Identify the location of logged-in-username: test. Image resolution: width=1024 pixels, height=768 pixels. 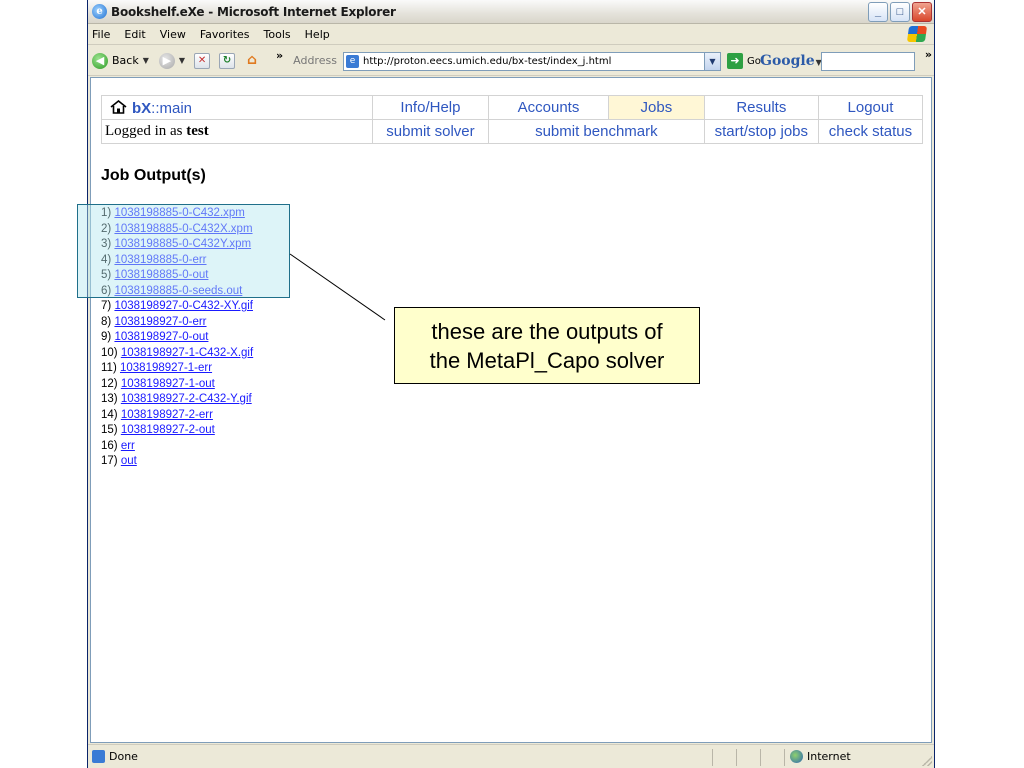
(197, 131).